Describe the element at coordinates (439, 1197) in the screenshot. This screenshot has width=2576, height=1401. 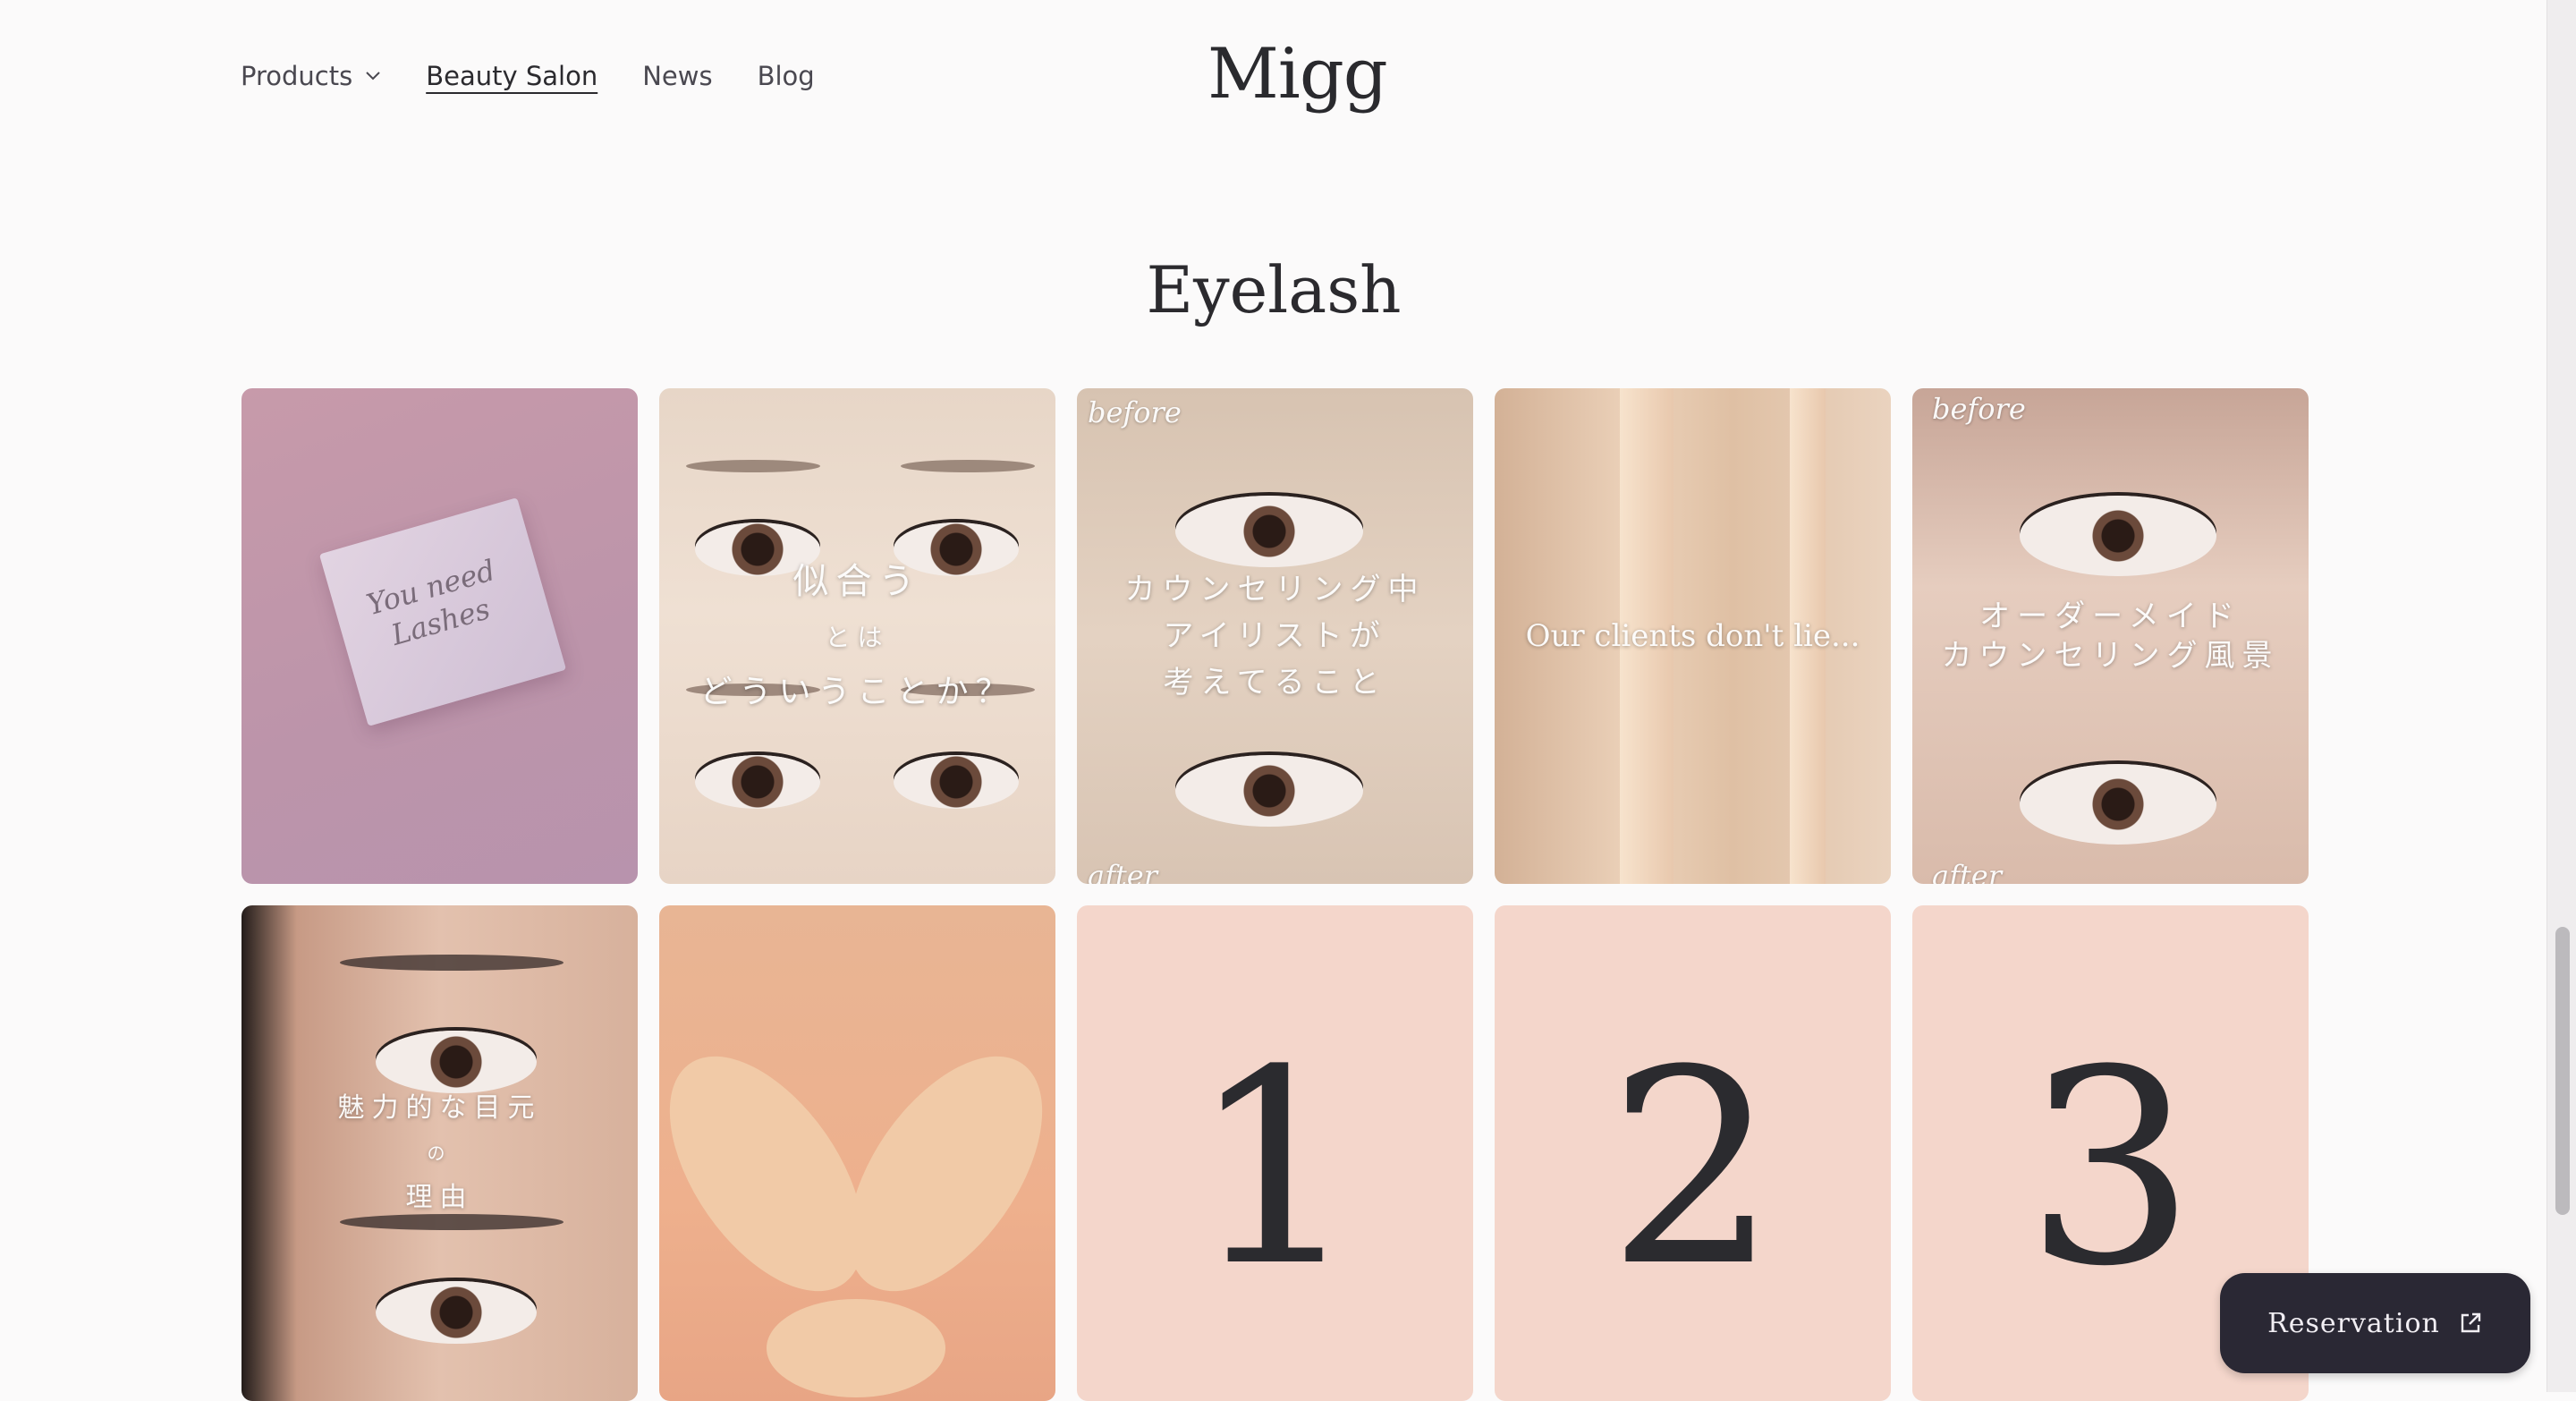
I see `caption-line: 理由` at that location.